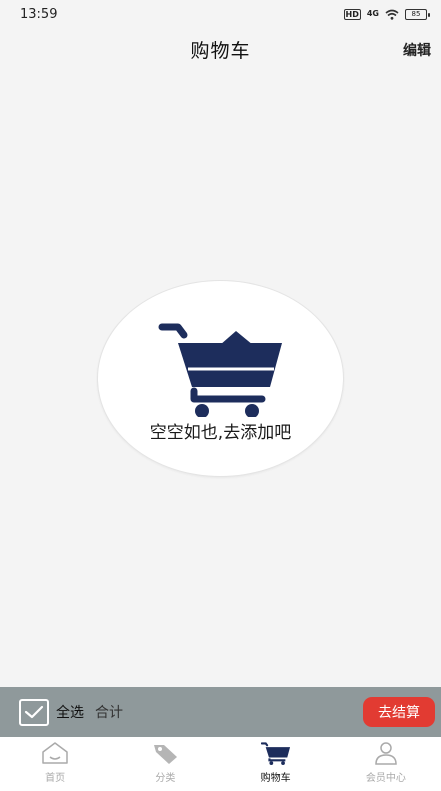 This screenshot has width=441, height=791. What do you see at coordinates (372, 13) in the screenshot?
I see `network-icon: 4G` at bounding box center [372, 13].